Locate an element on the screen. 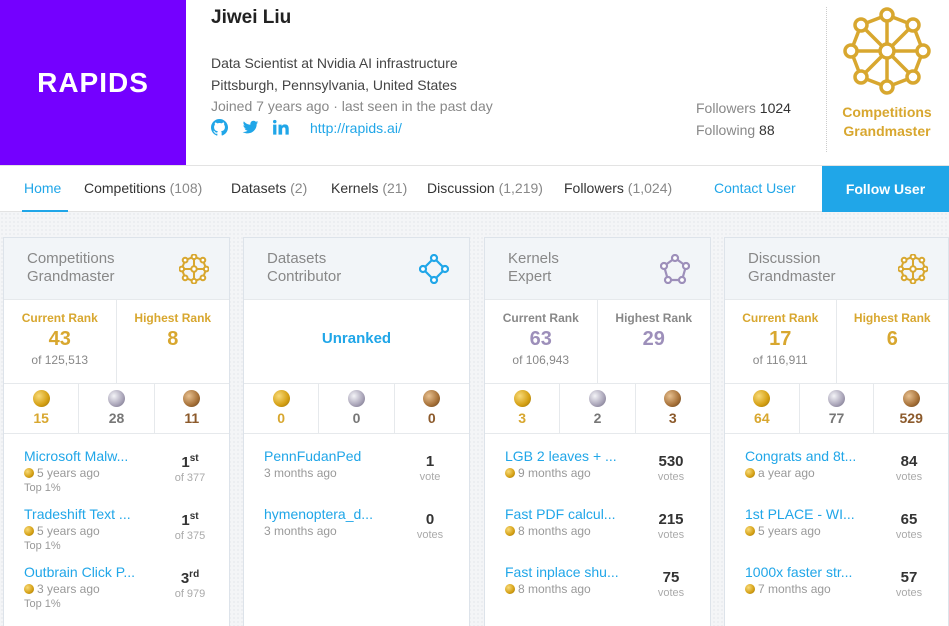  silver-medals: 0 is located at coordinates (355, 408).